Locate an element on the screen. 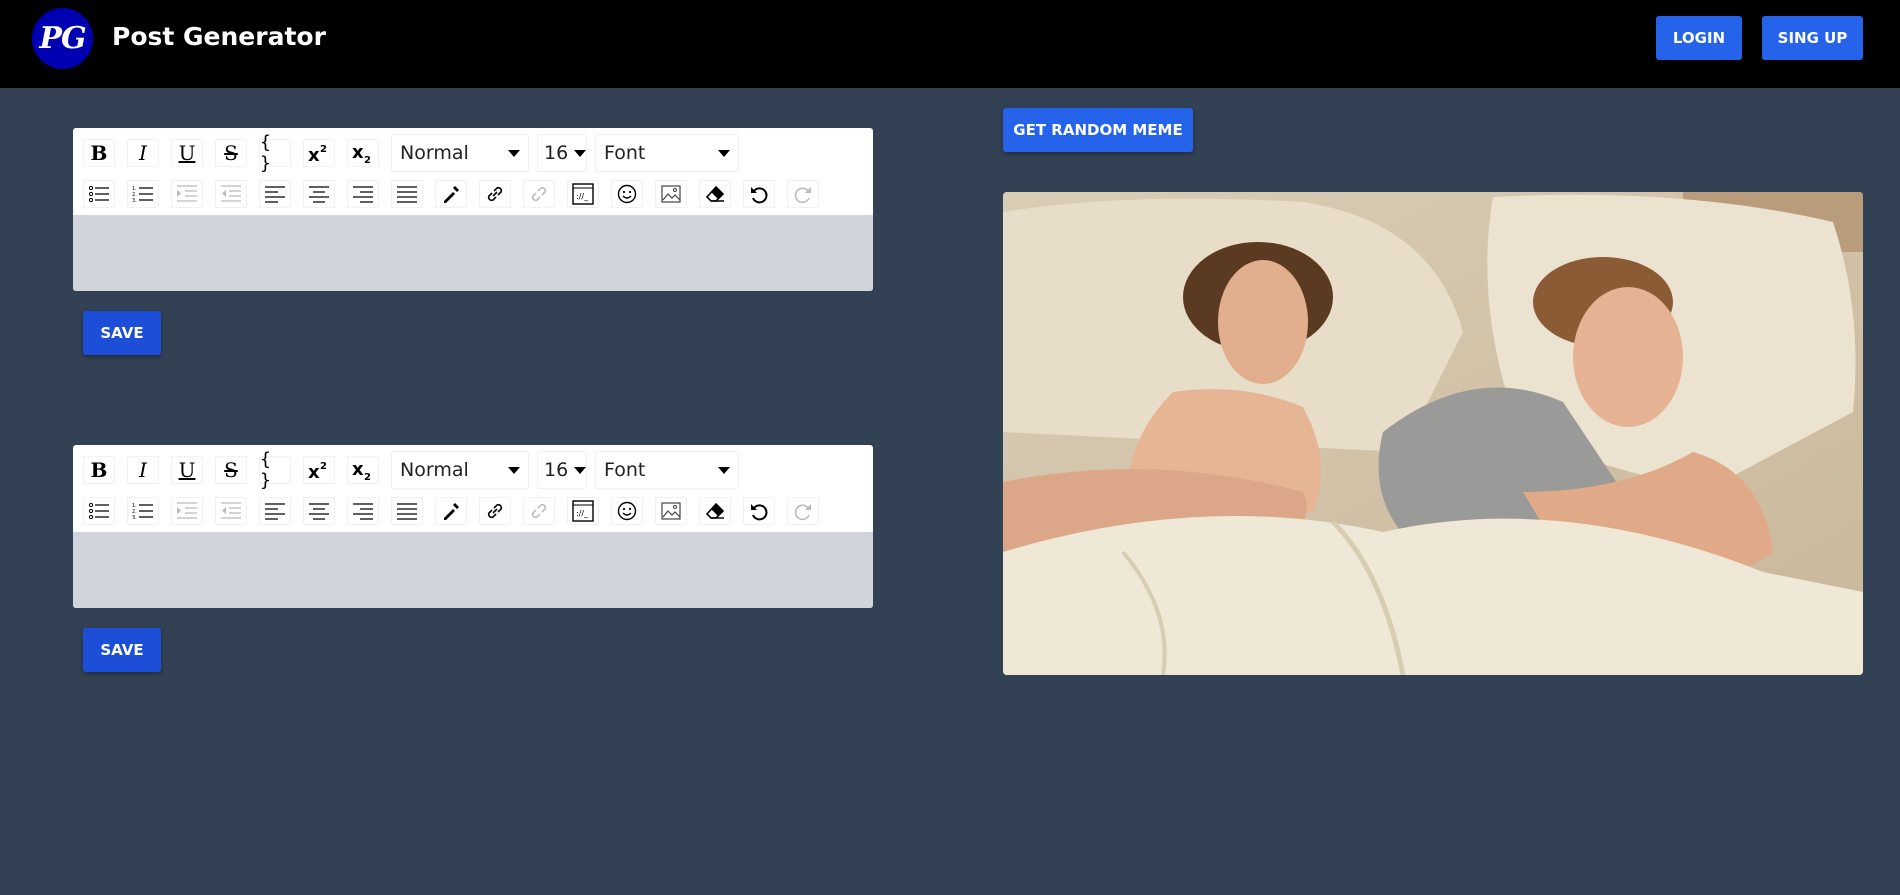 Image resolution: width=1900 pixels, height=895 pixels. logo: PG is located at coordinates (62, 38).